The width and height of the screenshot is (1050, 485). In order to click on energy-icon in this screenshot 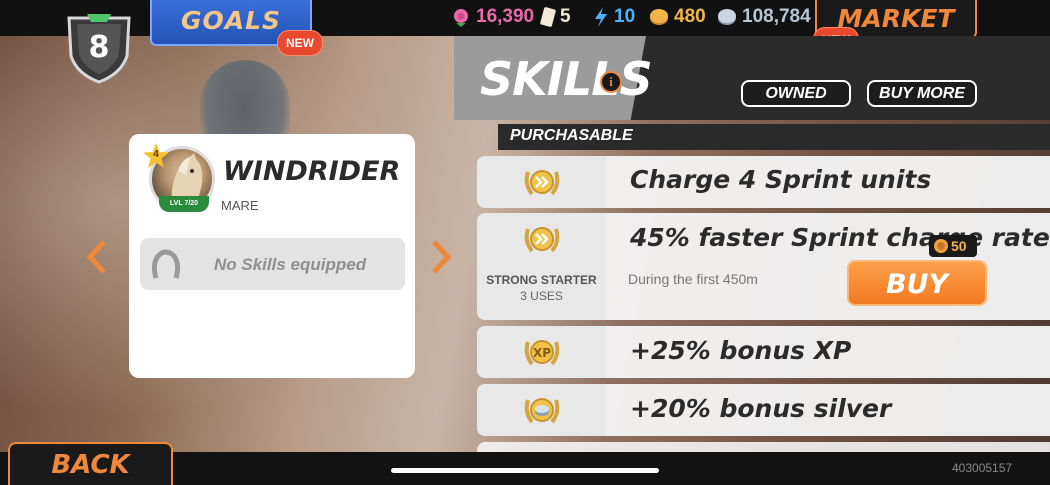, I will do `click(601, 17)`.